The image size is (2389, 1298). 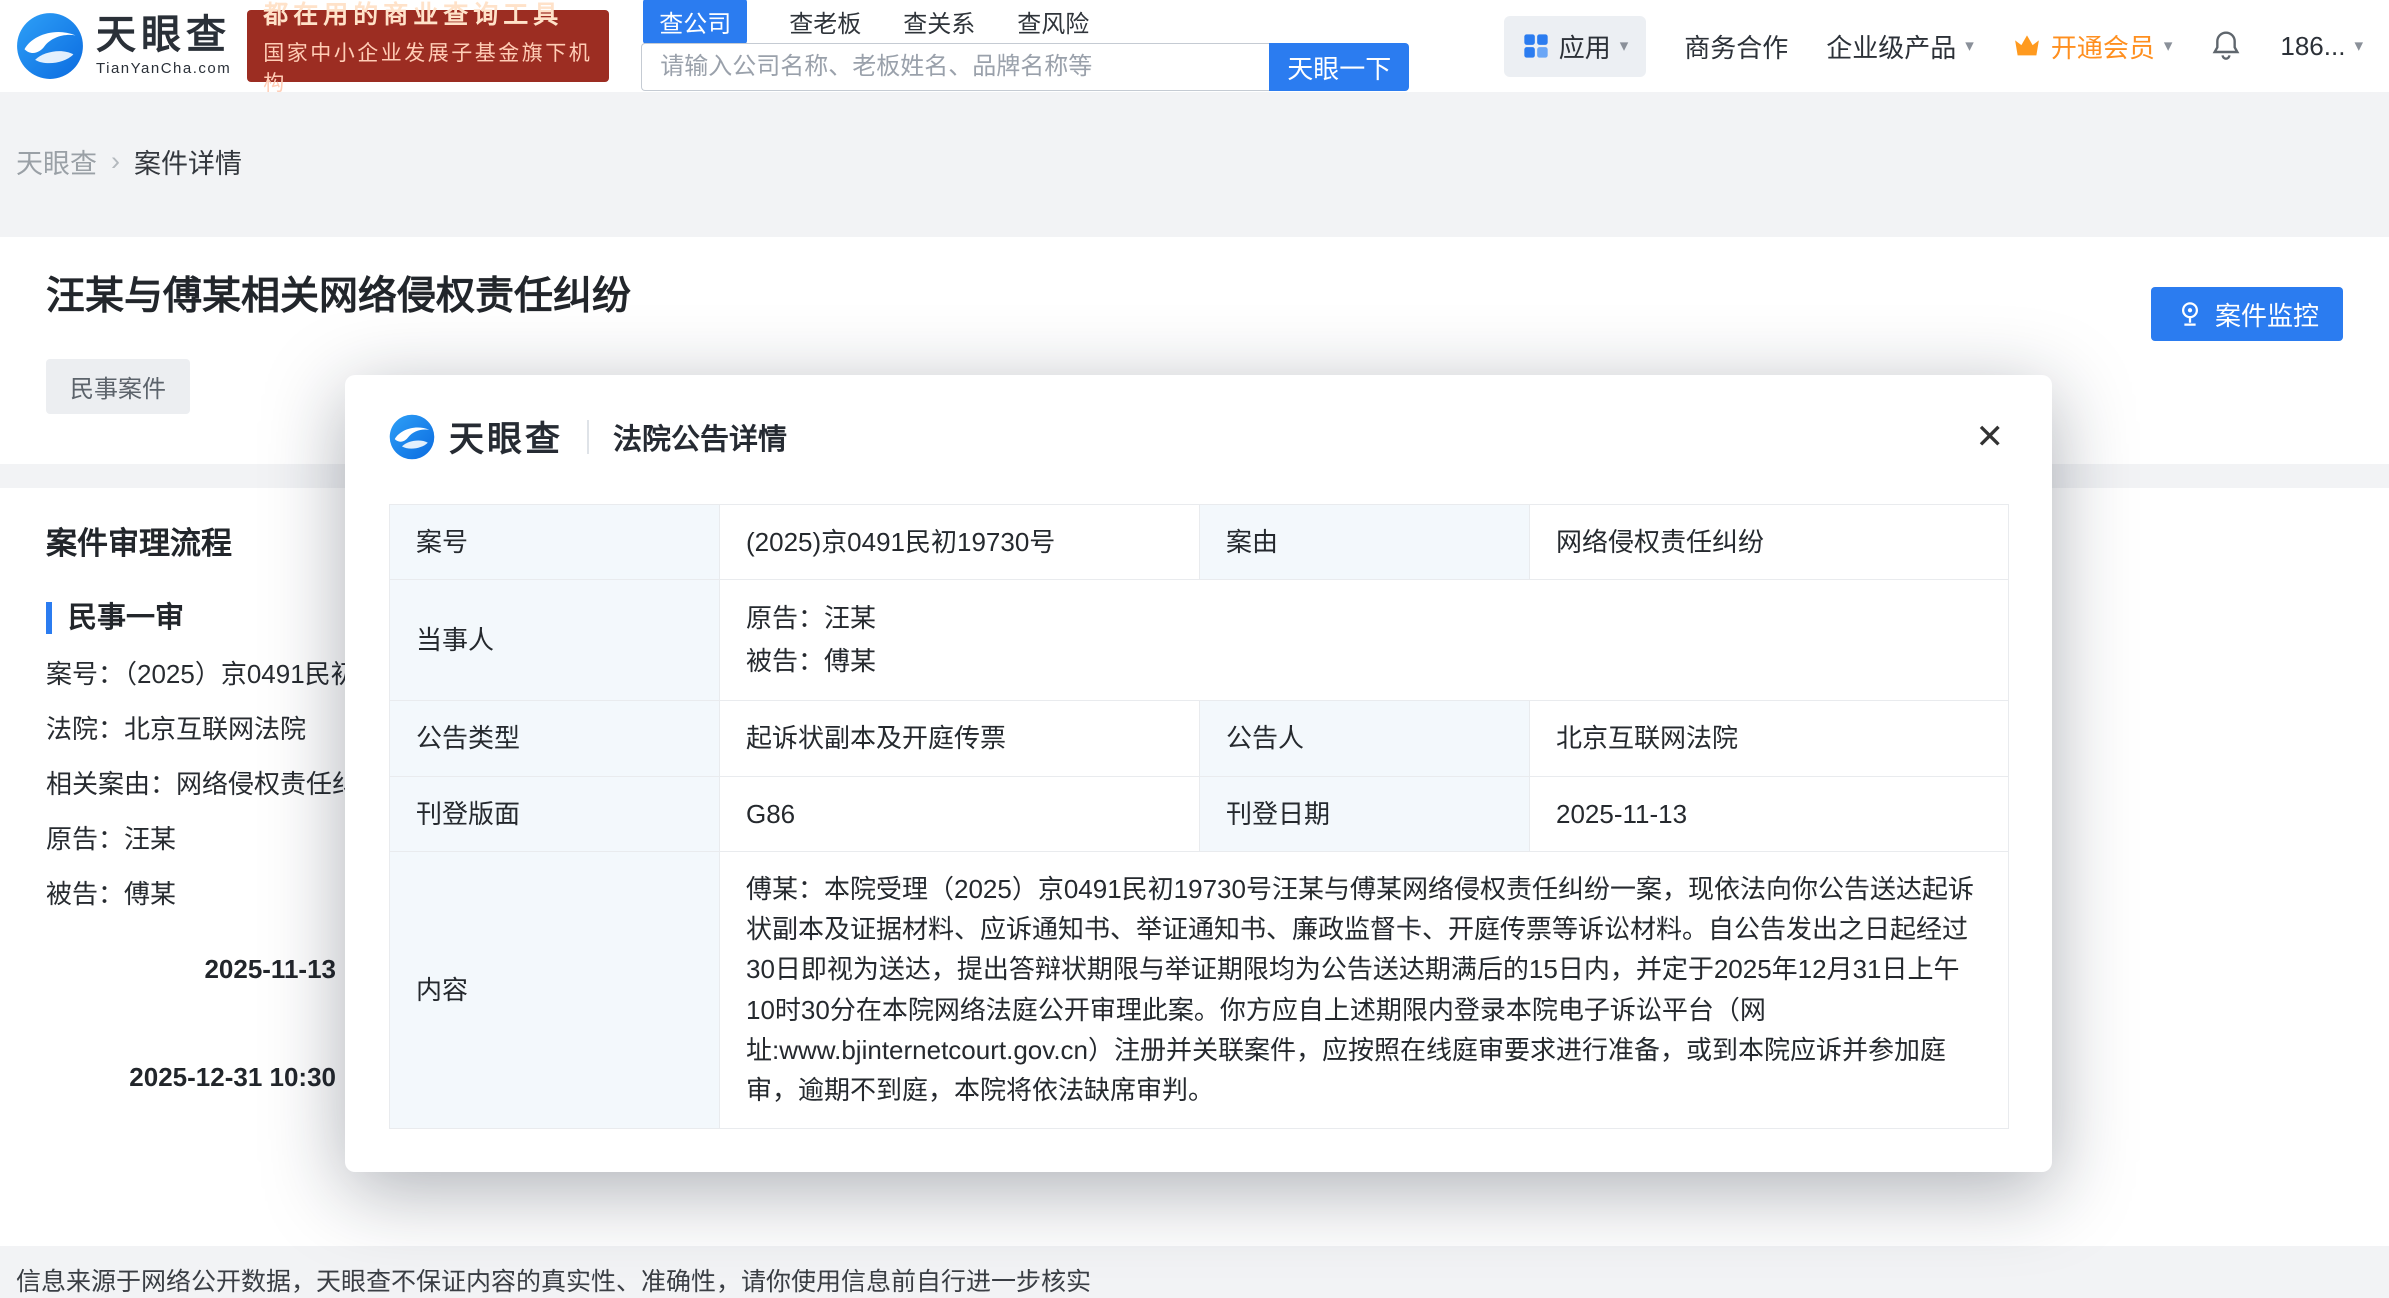 What do you see at coordinates (270, 969) in the screenshot?
I see `timeline-date: 2025-11-13` at bounding box center [270, 969].